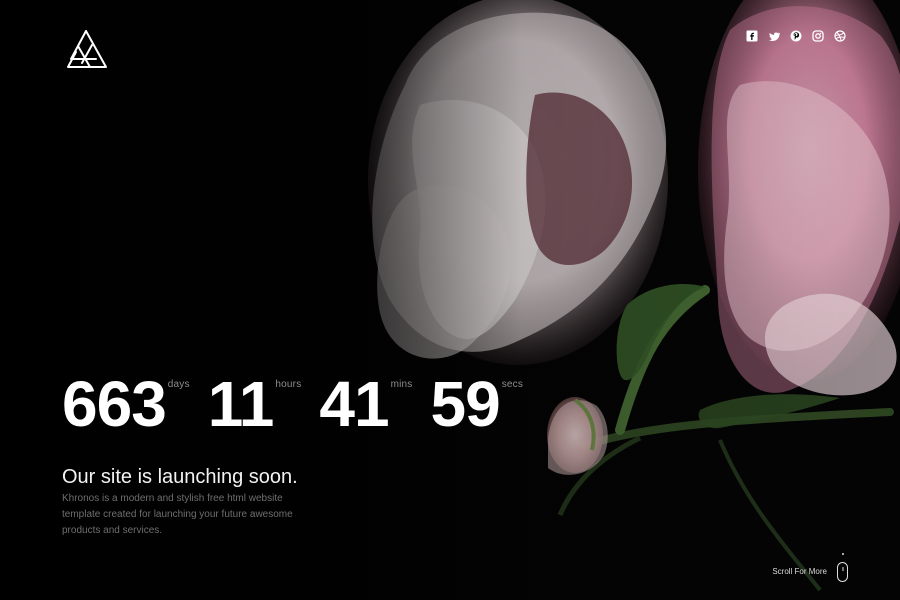  Describe the element at coordinates (512, 384) in the screenshot. I see `secs-label: secs` at that location.